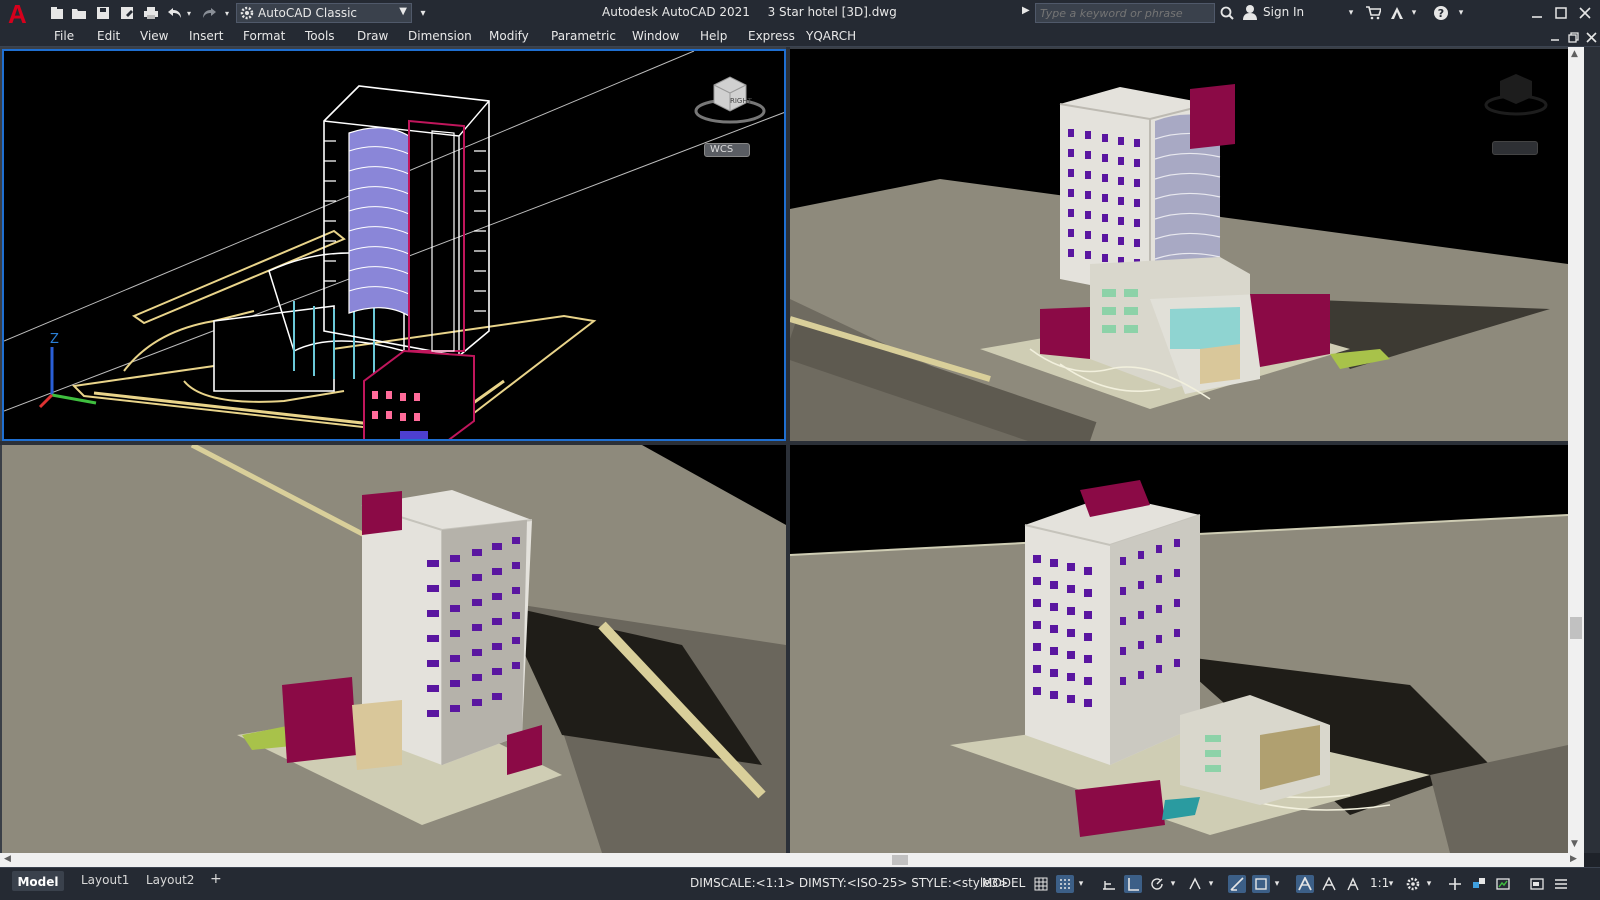 The height and width of the screenshot is (900, 1600). I want to click on autodesk-app-icon, so click(1397, 13).